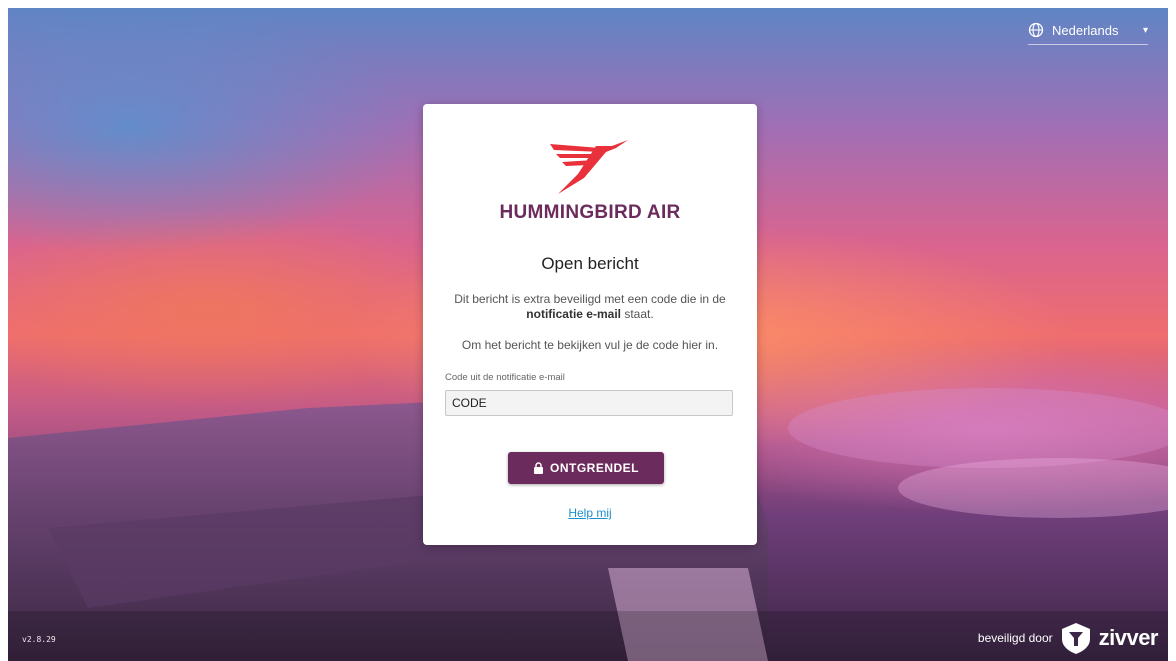 The image size is (1176, 661). I want to click on description-end: staat., so click(639, 314).